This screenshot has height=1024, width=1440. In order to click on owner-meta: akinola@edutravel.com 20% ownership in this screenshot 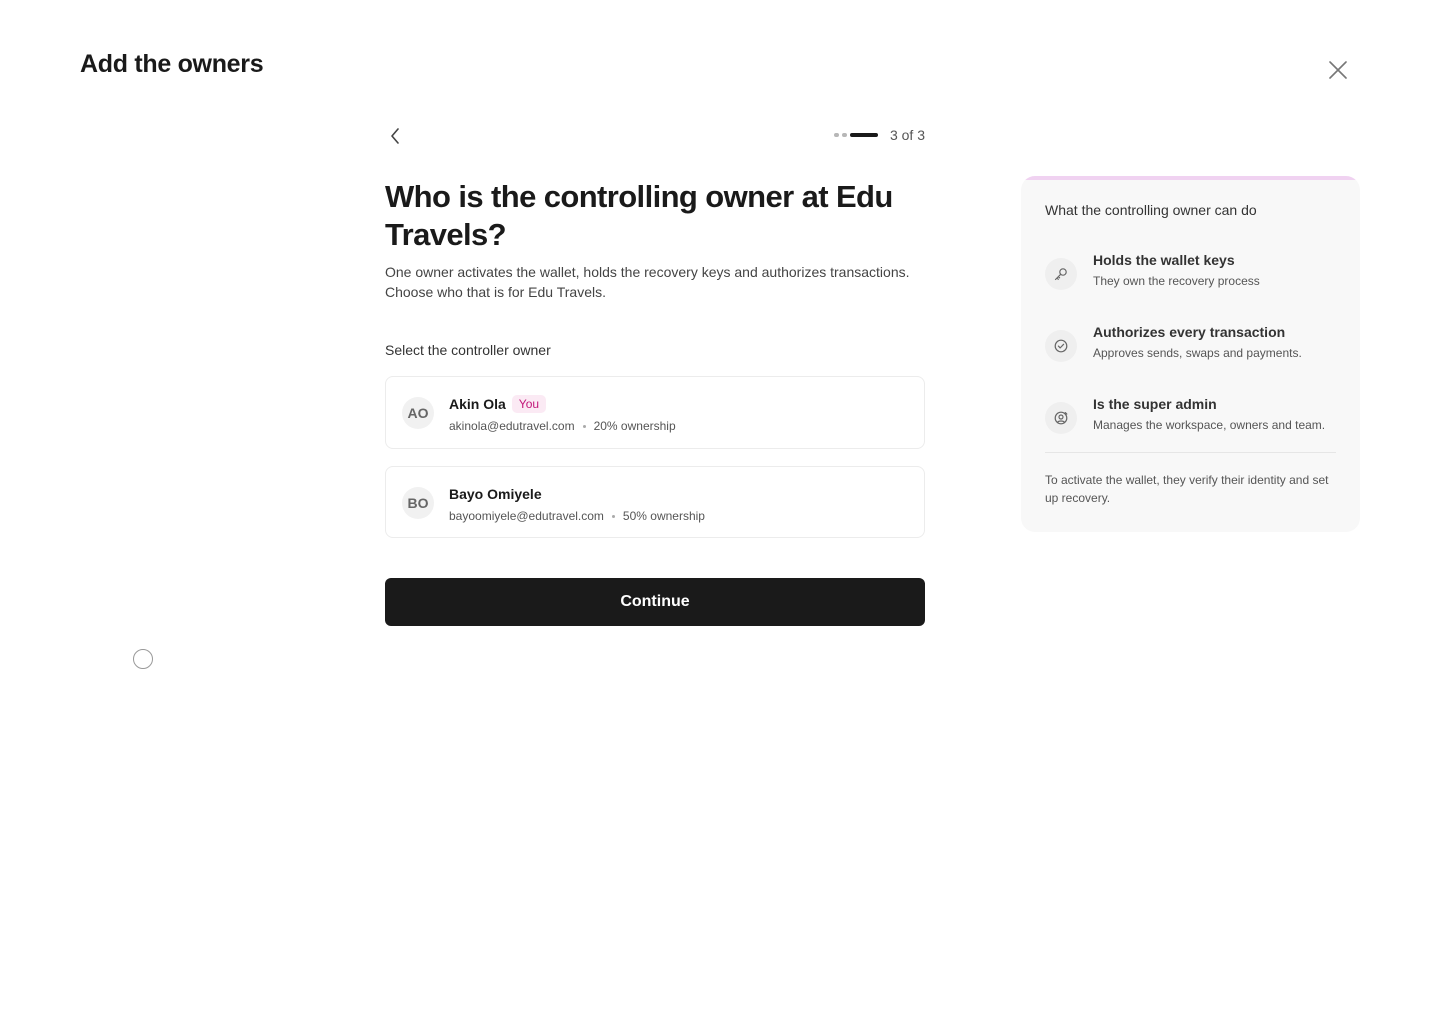, I will do `click(562, 426)`.